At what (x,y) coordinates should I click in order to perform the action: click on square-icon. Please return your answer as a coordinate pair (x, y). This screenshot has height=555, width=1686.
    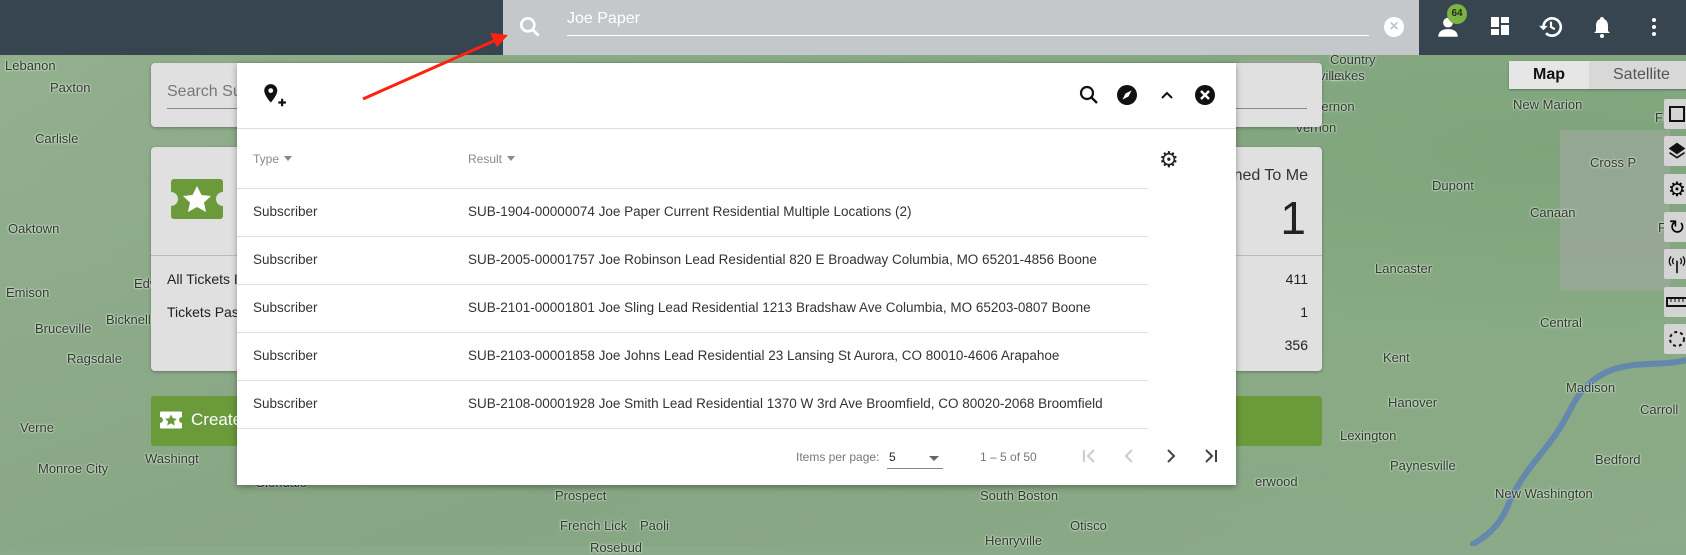
    Looking at the image, I should click on (1677, 114).